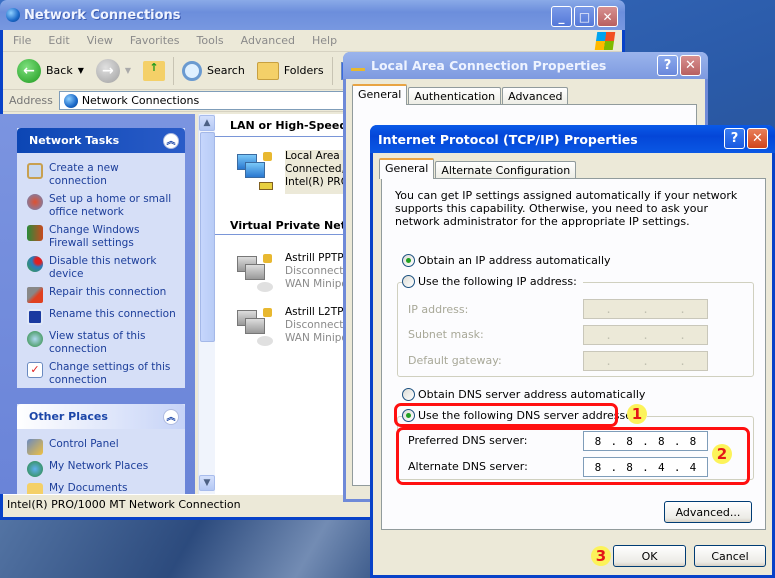 This screenshot has height=578, width=775. What do you see at coordinates (31, 100) in the screenshot?
I see `address-label: Address` at bounding box center [31, 100].